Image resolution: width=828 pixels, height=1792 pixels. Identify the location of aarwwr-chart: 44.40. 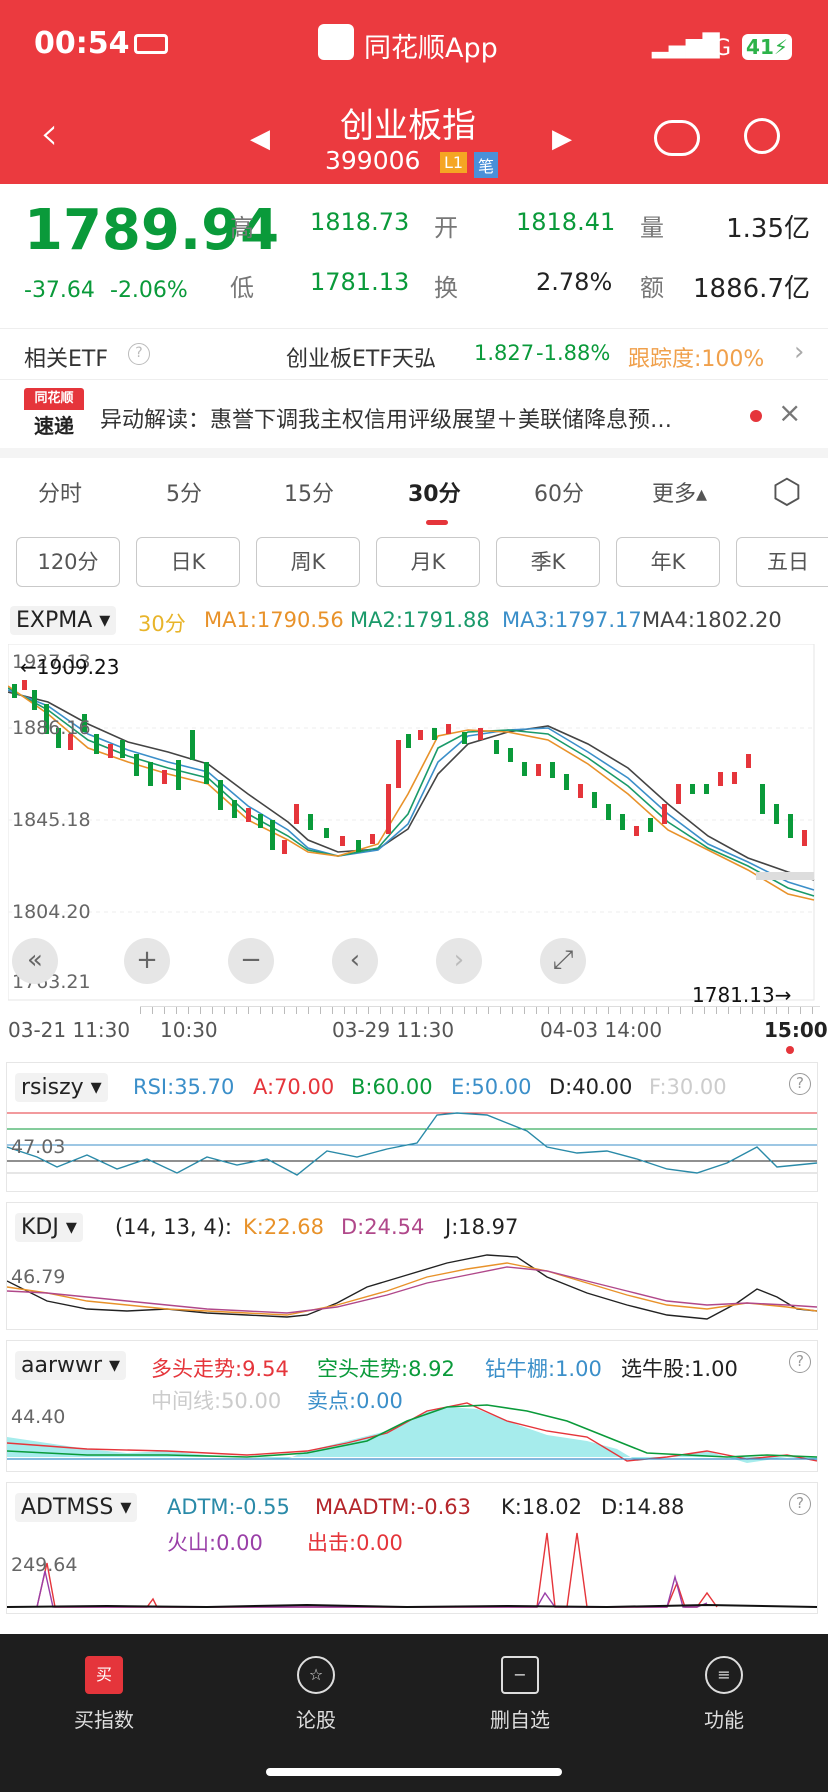
(412, 1432).